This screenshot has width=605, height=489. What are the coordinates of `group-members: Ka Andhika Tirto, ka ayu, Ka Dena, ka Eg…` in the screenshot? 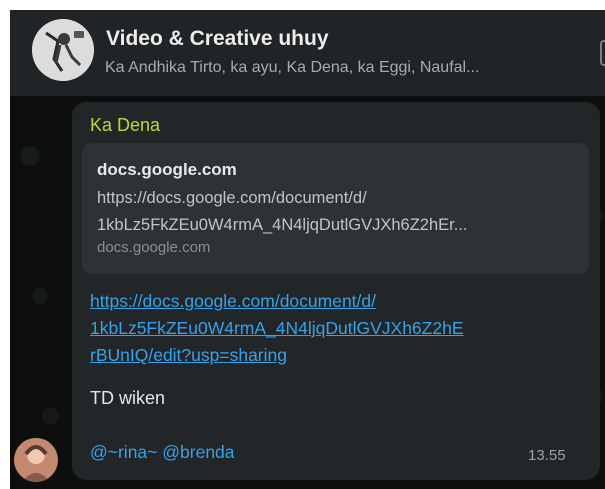 It's located at (292, 67).